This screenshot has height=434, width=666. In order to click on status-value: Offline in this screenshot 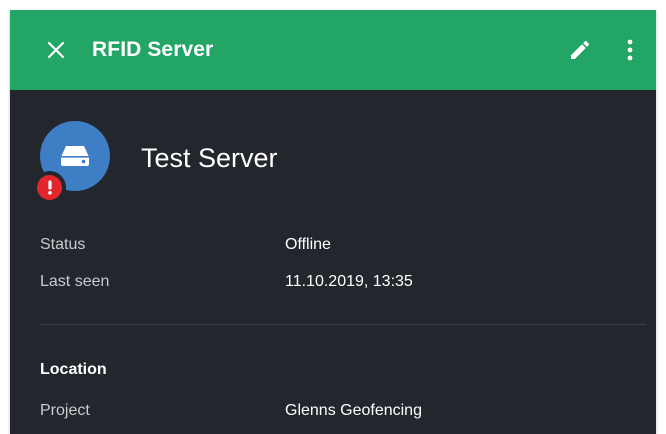, I will do `click(308, 244)`.